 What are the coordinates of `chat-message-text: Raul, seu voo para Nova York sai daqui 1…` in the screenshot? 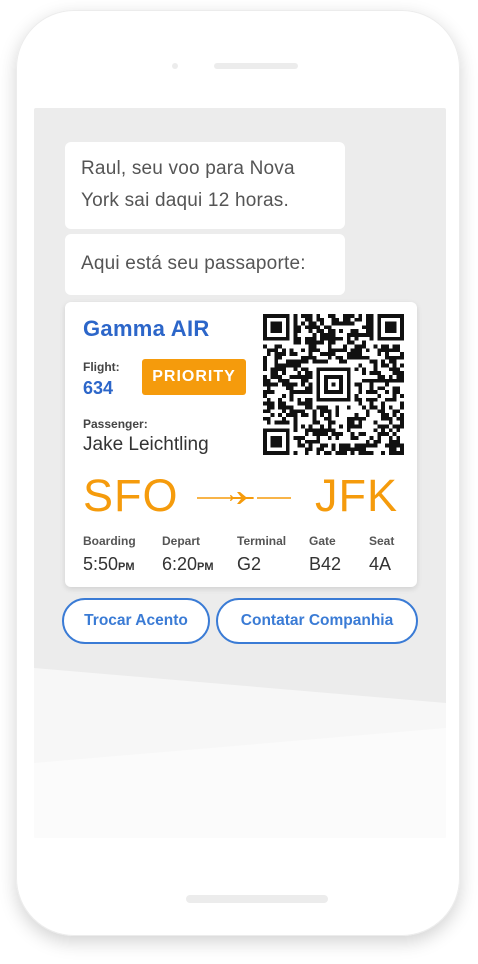 It's located at (188, 184).